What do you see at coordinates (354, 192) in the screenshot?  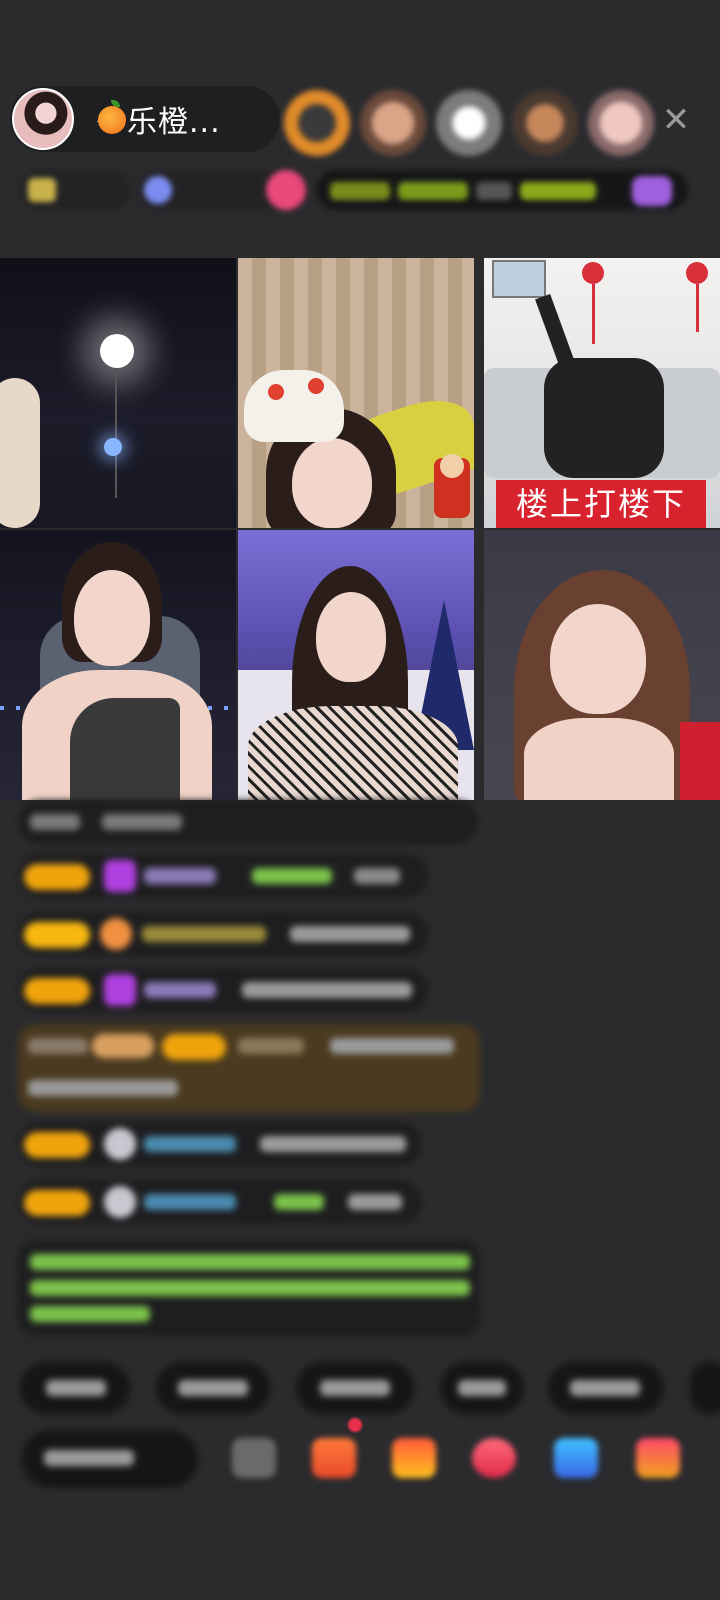 I see `room-info-strip` at bounding box center [354, 192].